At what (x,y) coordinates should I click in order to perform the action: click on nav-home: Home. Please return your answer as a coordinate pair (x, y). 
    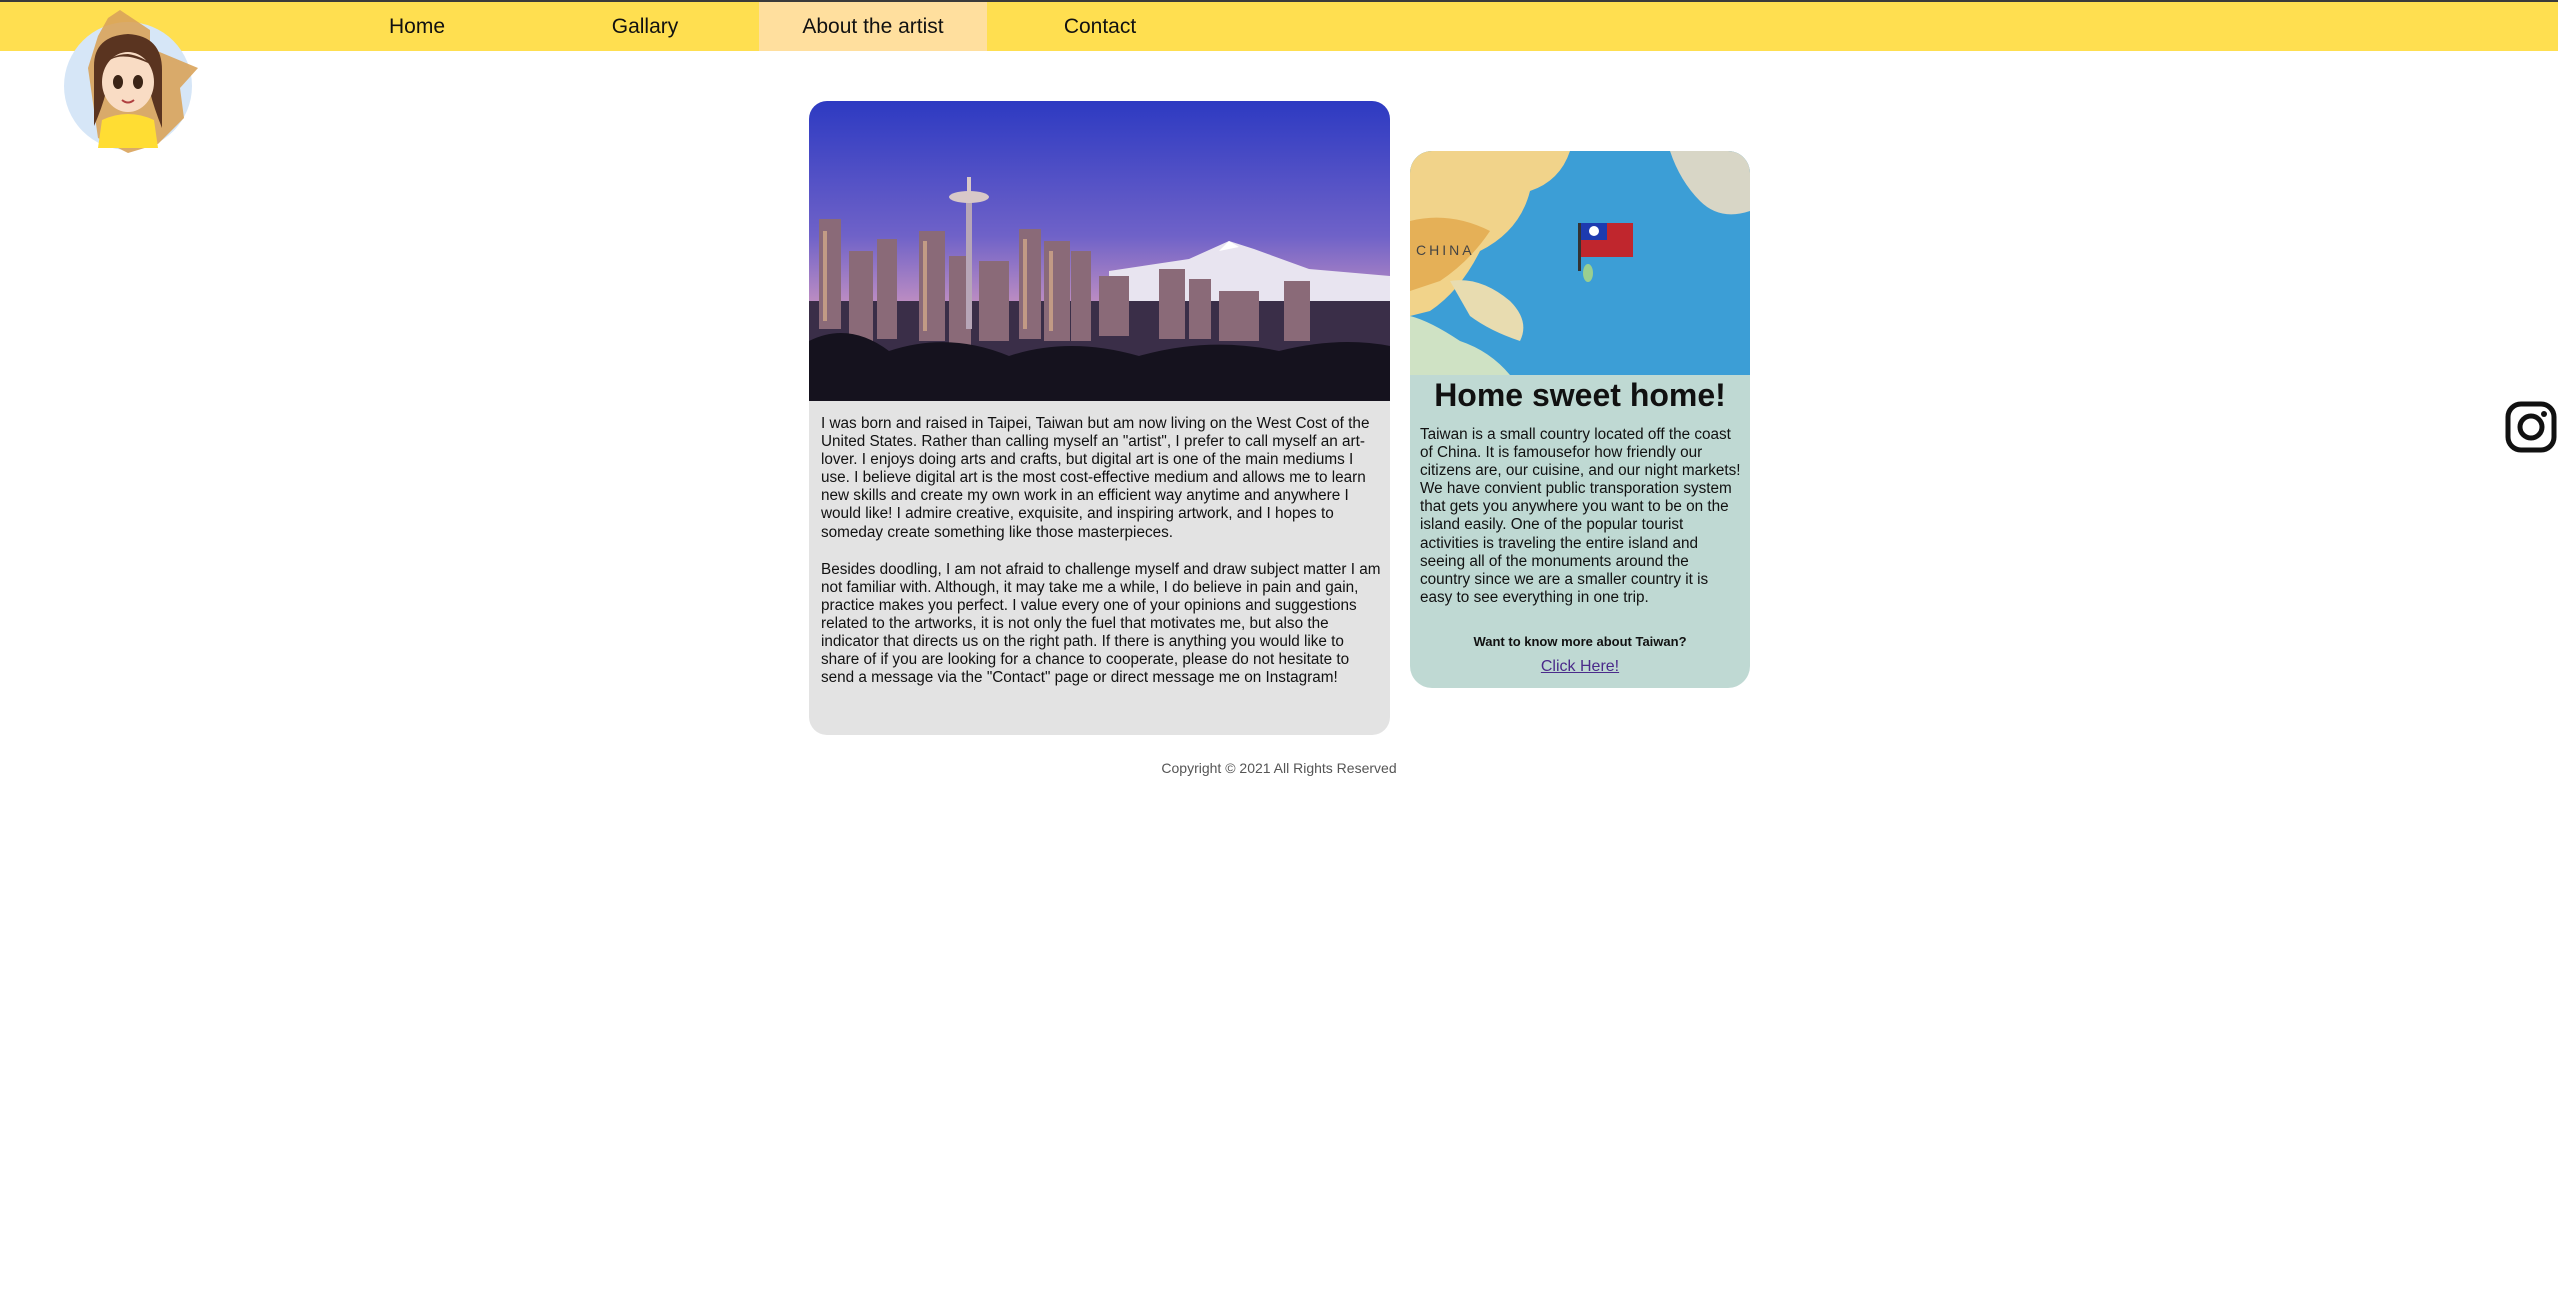
    Looking at the image, I should click on (417, 26).